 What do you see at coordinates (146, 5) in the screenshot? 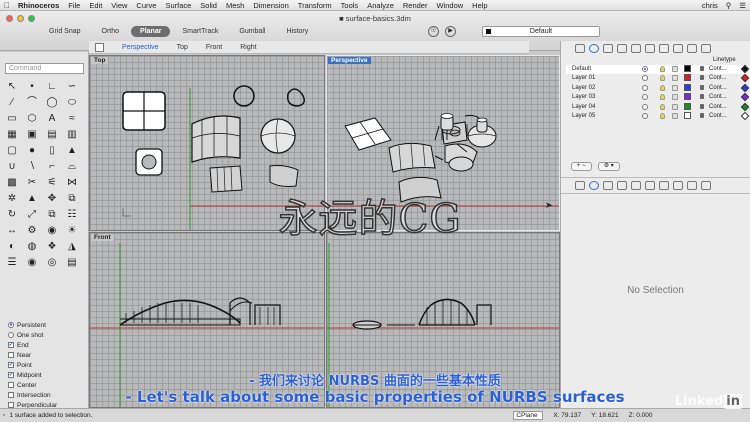
I see `menu-curve: Curve` at bounding box center [146, 5].